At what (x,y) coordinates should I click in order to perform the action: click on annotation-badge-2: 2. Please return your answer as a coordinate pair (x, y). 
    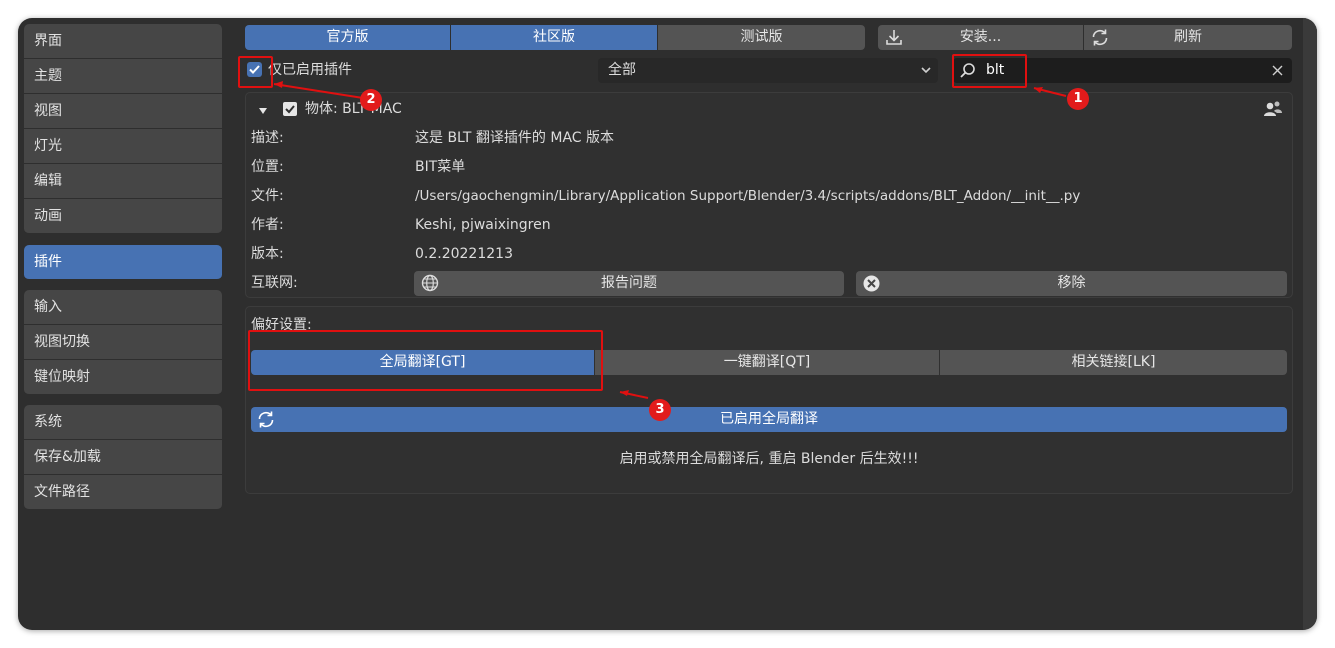
    Looking at the image, I should click on (371, 100).